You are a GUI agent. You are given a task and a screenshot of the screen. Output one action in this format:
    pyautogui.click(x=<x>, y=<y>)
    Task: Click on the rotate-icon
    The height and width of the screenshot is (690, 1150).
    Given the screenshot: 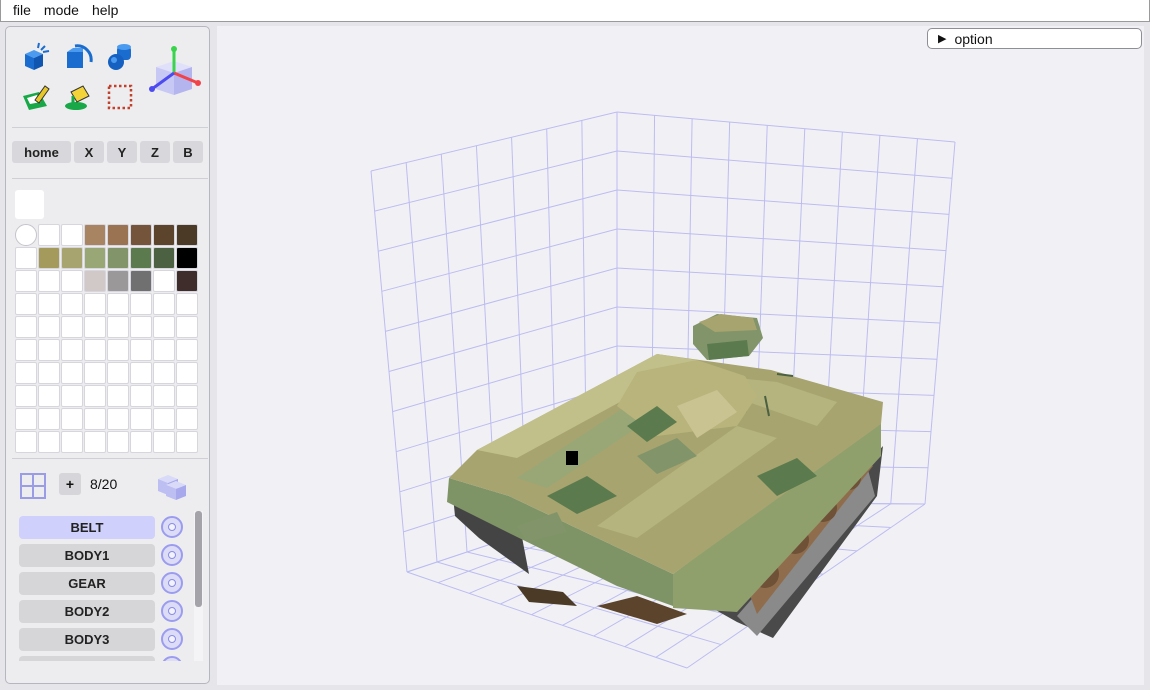 What is the action you would take?
    pyautogui.click(x=78, y=57)
    